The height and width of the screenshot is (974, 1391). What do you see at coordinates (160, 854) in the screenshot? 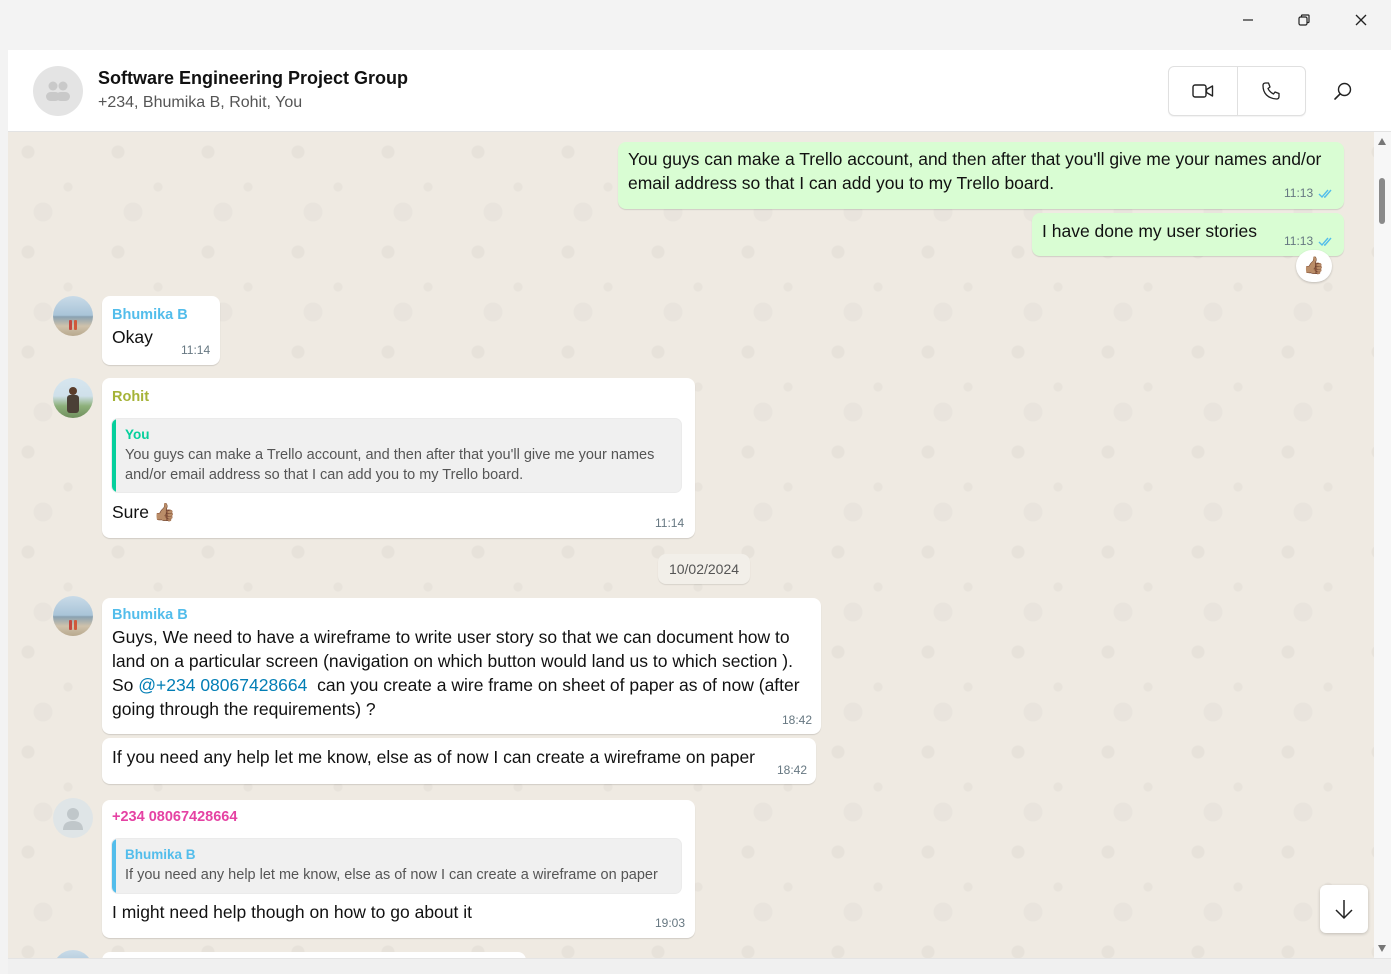
I see `quote-sender: Bhumika B` at bounding box center [160, 854].